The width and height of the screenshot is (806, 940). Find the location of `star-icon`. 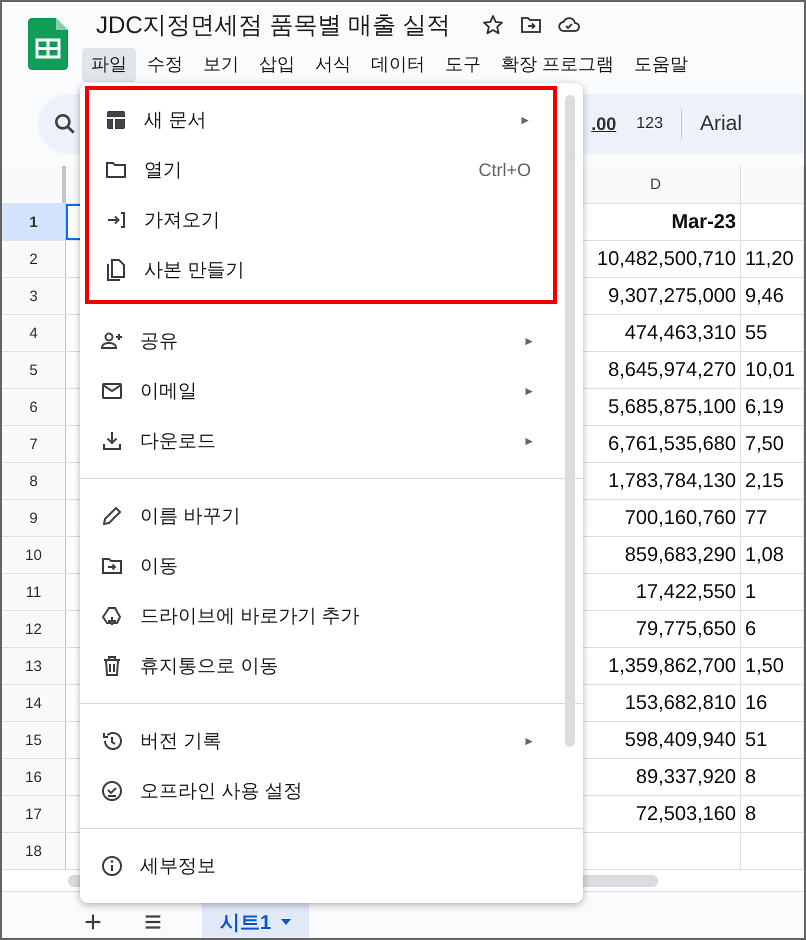

star-icon is located at coordinates (492, 25).